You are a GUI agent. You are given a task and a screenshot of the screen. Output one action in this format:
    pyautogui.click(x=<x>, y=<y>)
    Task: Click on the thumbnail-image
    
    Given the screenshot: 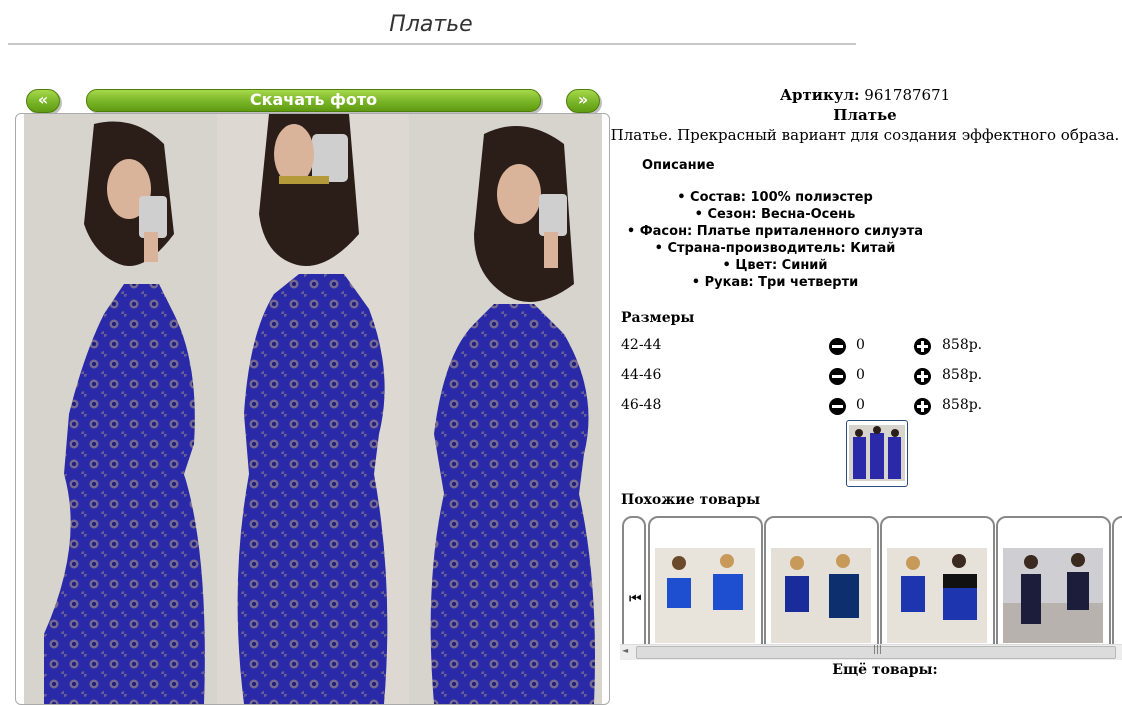 What is the action you would take?
    pyautogui.click(x=877, y=453)
    